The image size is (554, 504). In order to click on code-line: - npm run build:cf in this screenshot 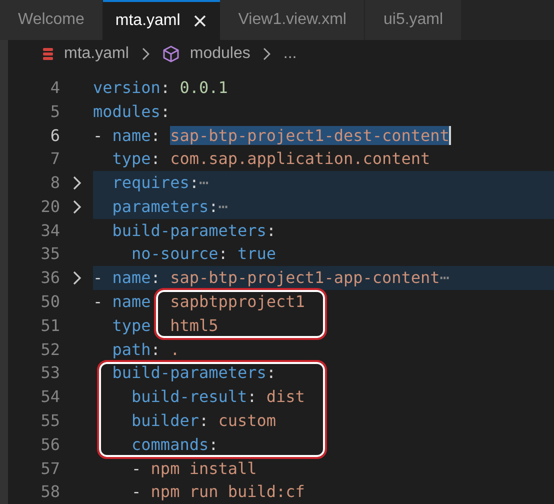, I will do `click(217, 492)`.